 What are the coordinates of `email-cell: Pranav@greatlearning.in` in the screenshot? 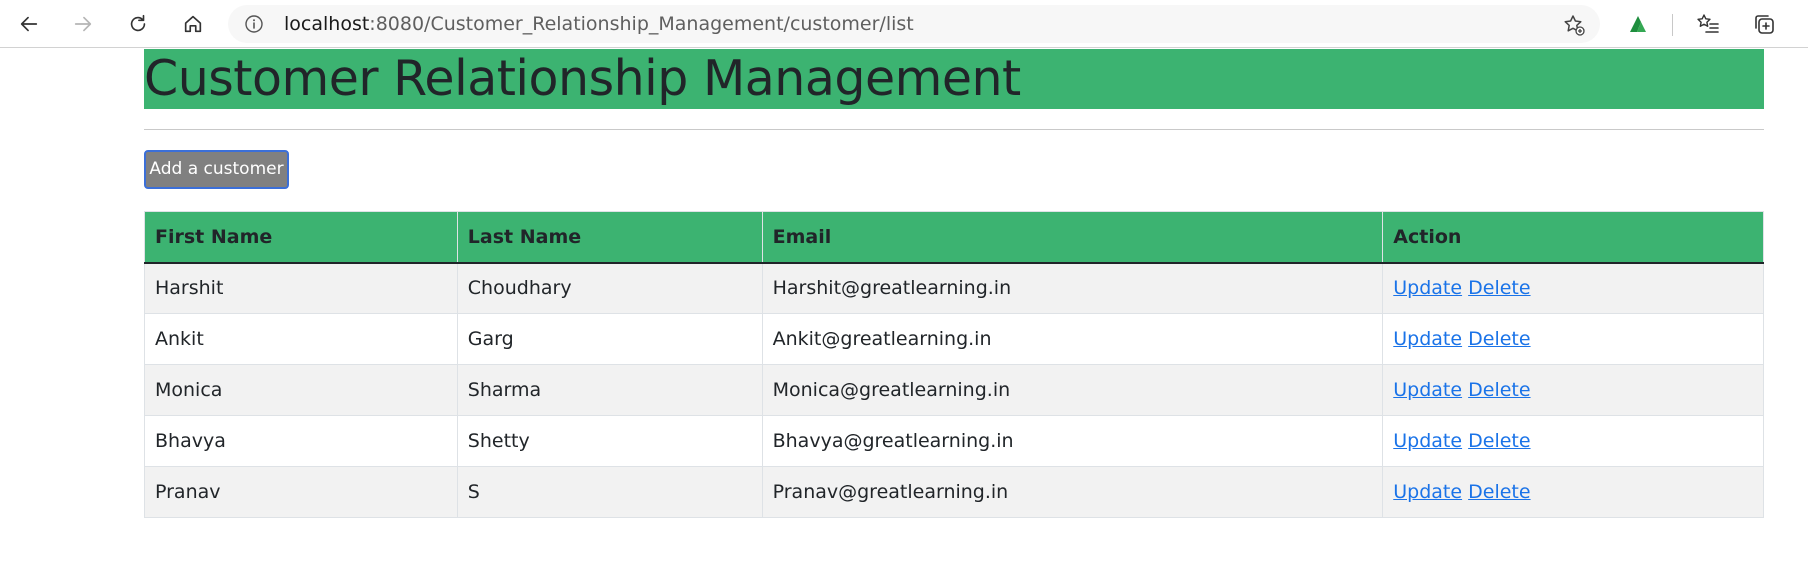 It's located at (1072, 492).